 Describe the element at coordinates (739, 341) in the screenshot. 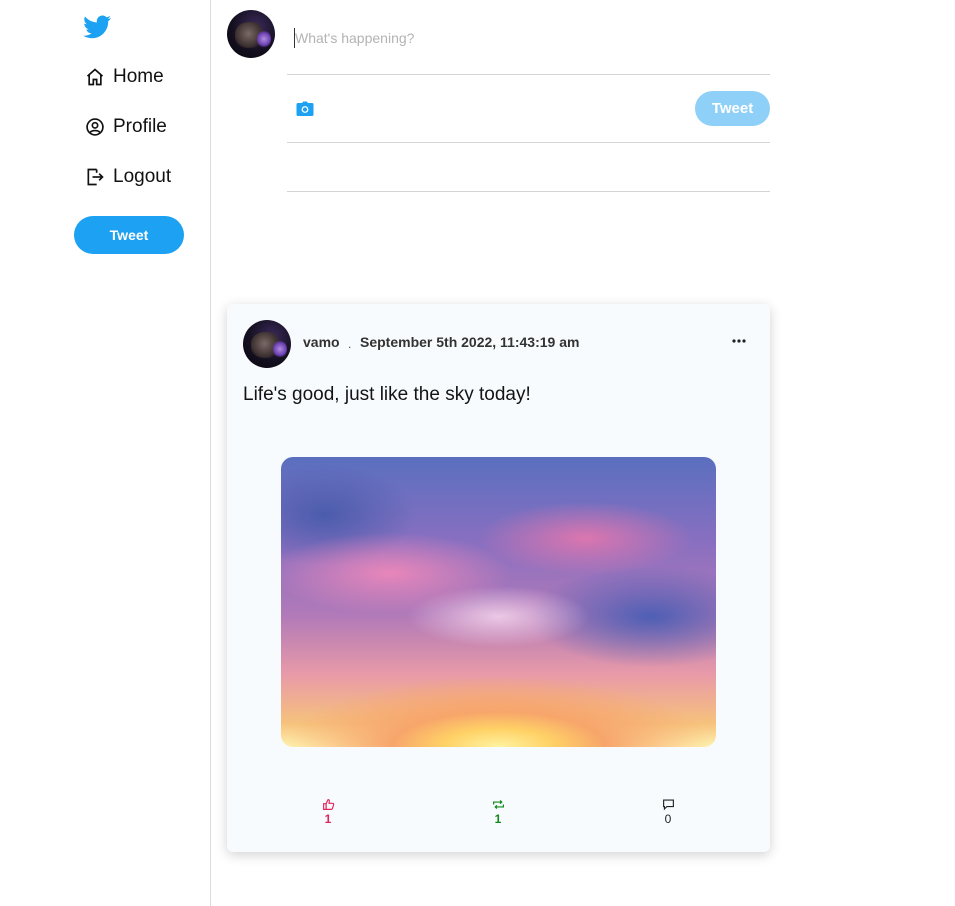

I see `more-options-icon` at that location.